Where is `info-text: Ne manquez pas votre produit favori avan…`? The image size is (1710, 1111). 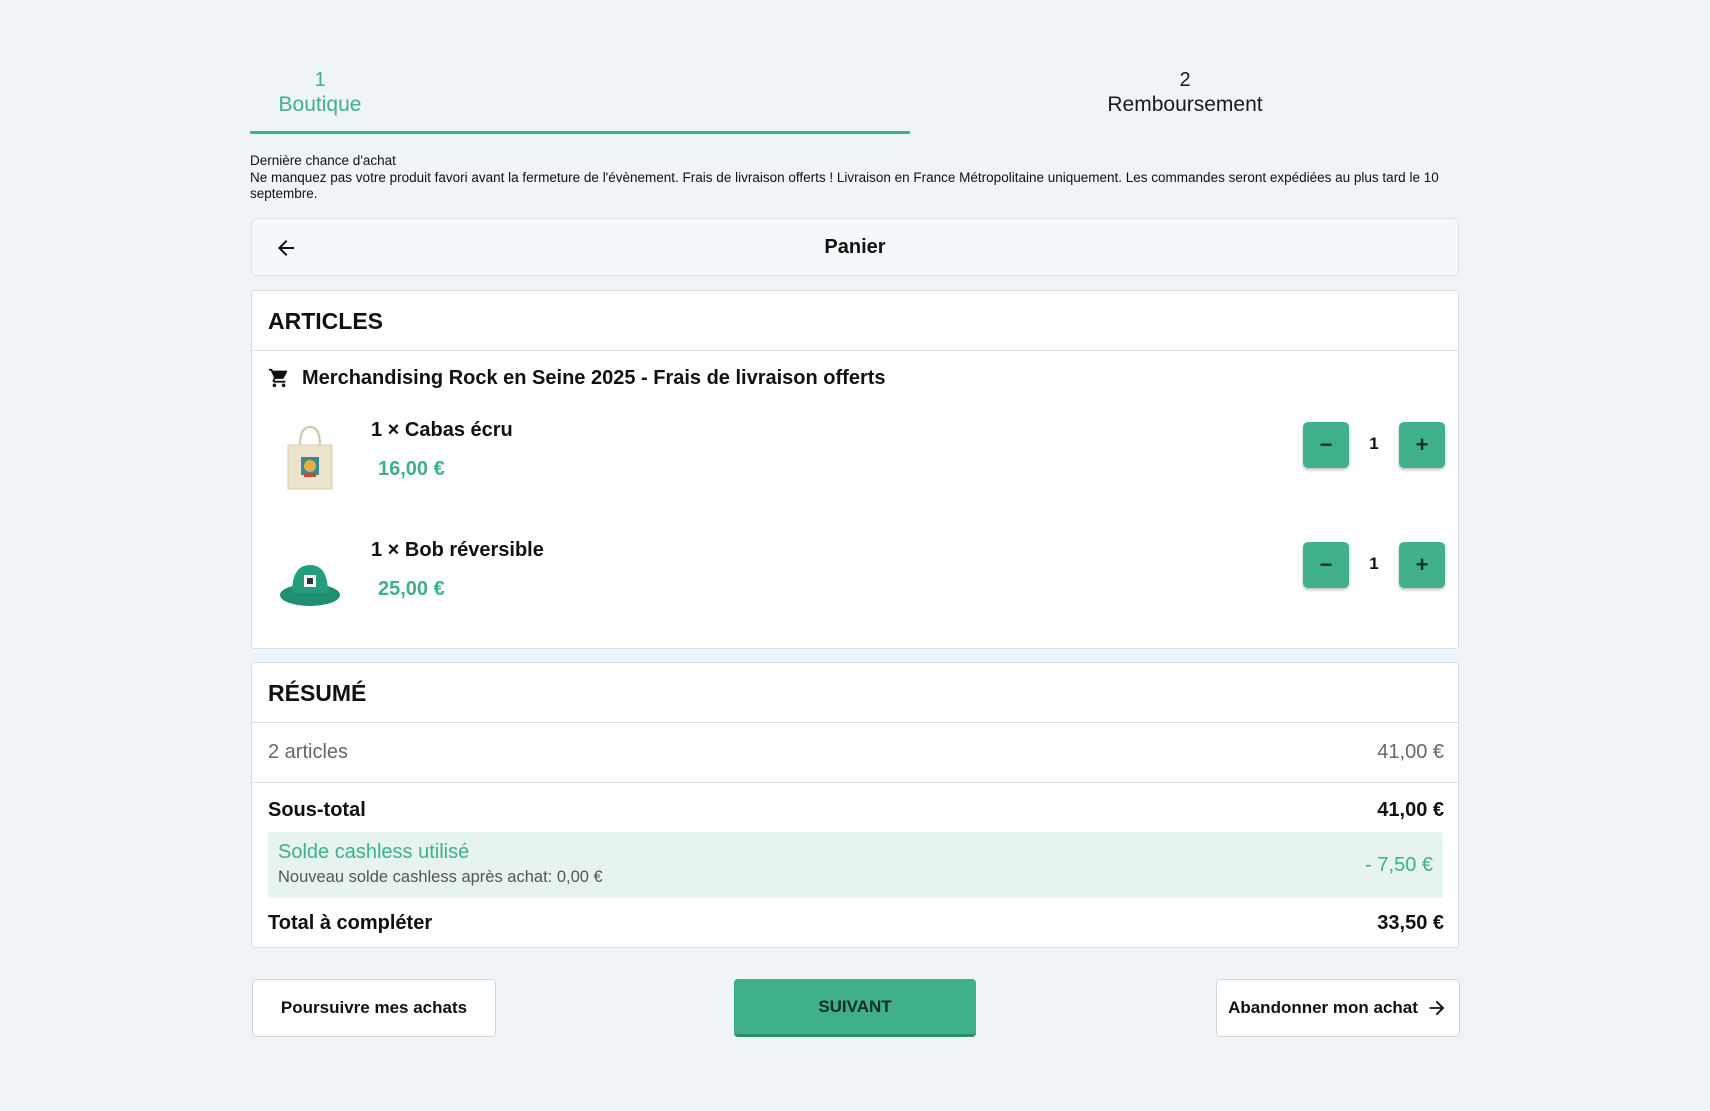
info-text: Ne manquez pas votre produit favori avan… is located at coordinates (844, 185).